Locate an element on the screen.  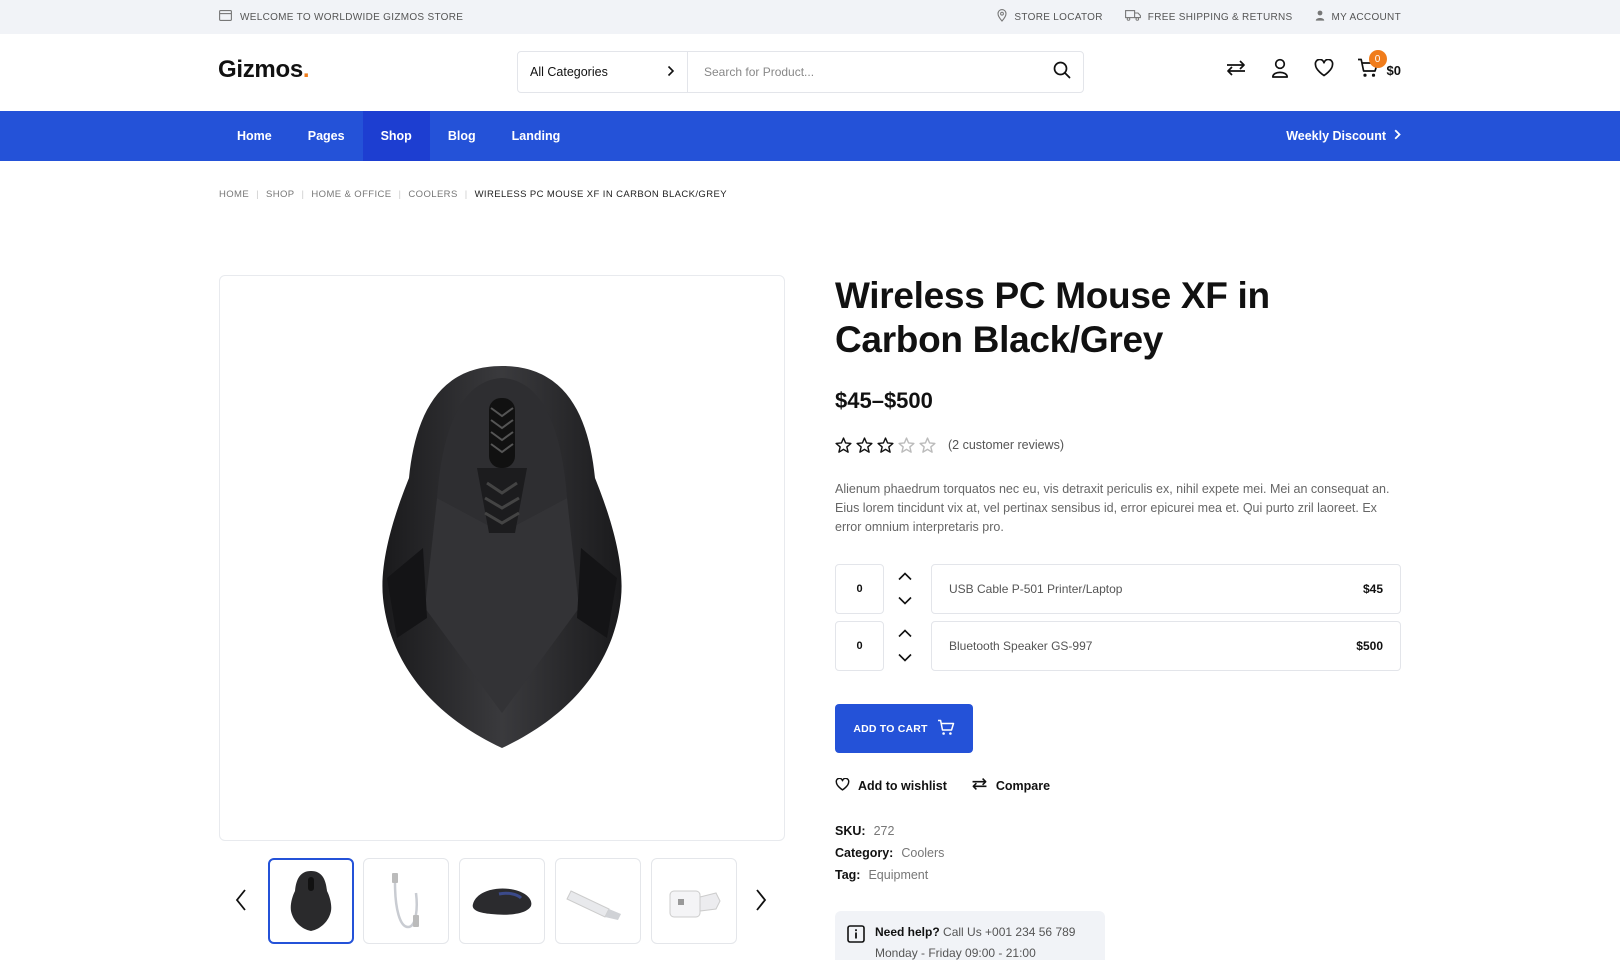
thumbnail-mouse is located at coordinates (311, 901).